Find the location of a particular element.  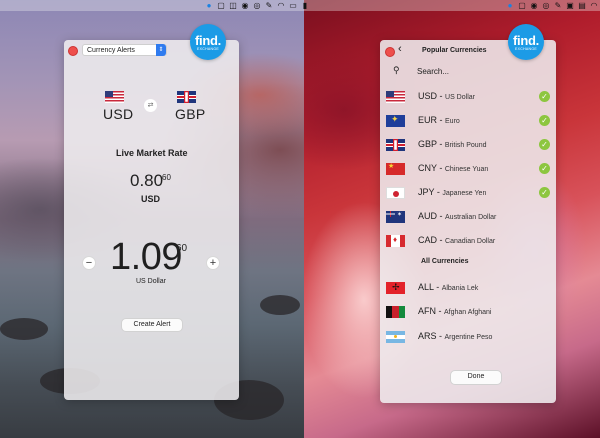

to-currency-code: GBP is located at coordinates (190, 114).